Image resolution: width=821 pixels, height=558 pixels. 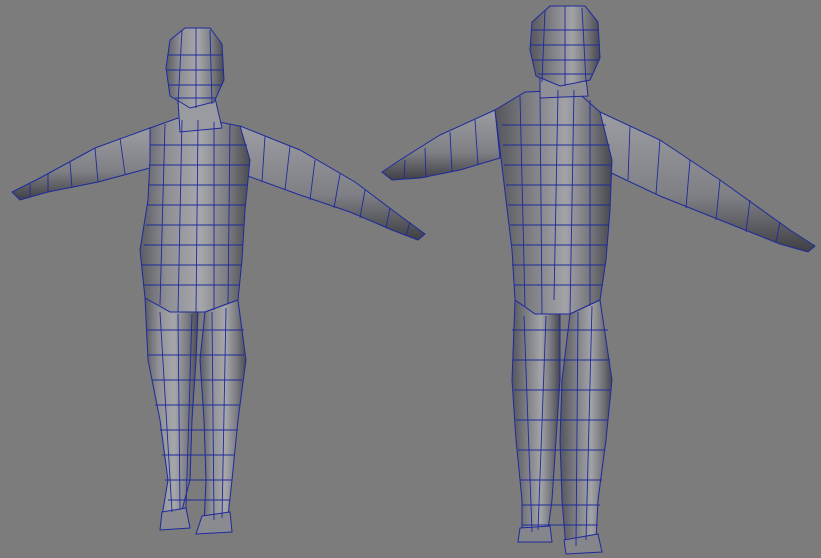 What do you see at coordinates (195, 68) in the screenshot?
I see `front-head` at bounding box center [195, 68].